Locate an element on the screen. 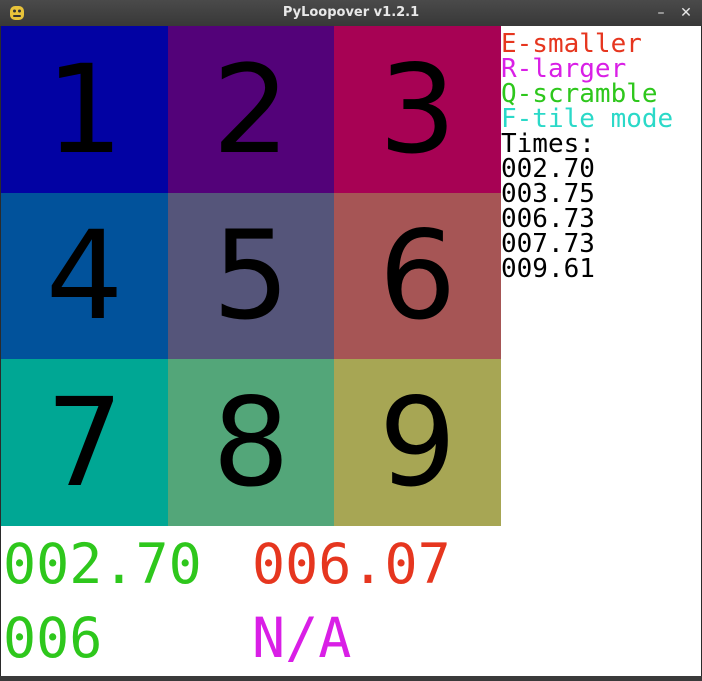 Image resolution: width=702 pixels, height=681 pixels. tile-5: 5 is located at coordinates (251, 276).